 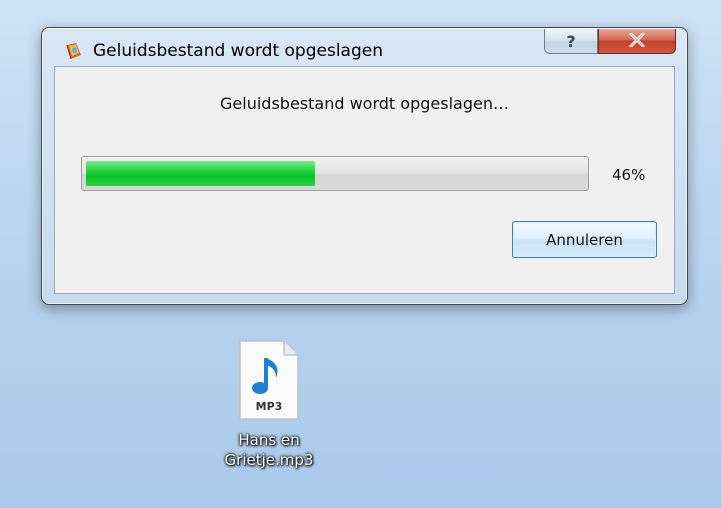 I want to click on window-title: Geluidsbestand wordt opgeslagen, so click(x=238, y=51).